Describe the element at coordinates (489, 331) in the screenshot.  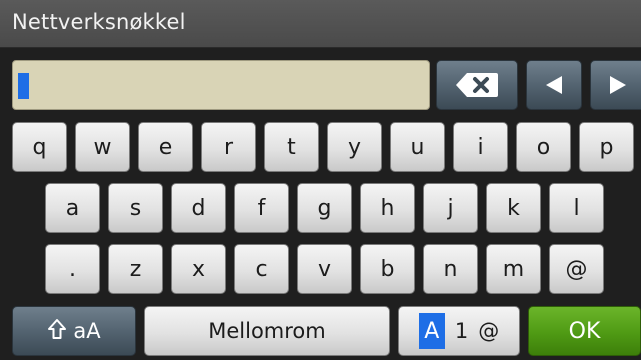
I see `mode-symbols-label: @` at that location.